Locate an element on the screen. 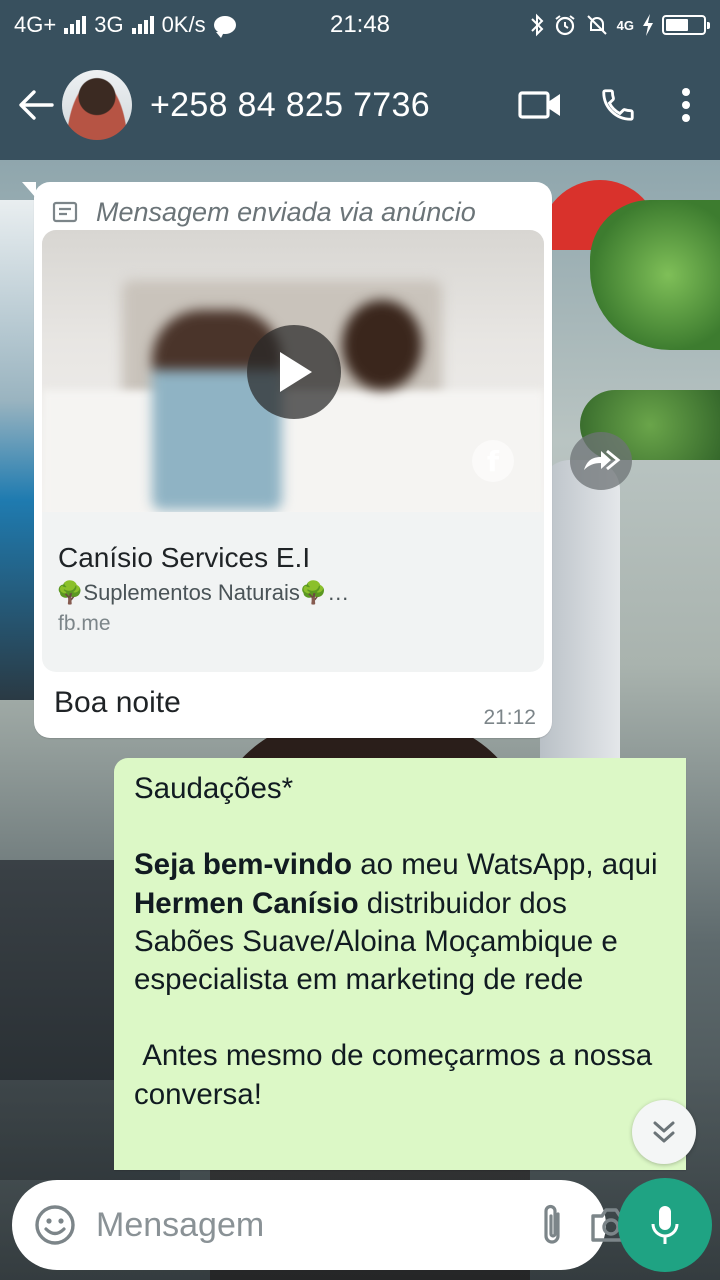 The image size is (720, 1280). avatar is located at coordinates (97, 105).